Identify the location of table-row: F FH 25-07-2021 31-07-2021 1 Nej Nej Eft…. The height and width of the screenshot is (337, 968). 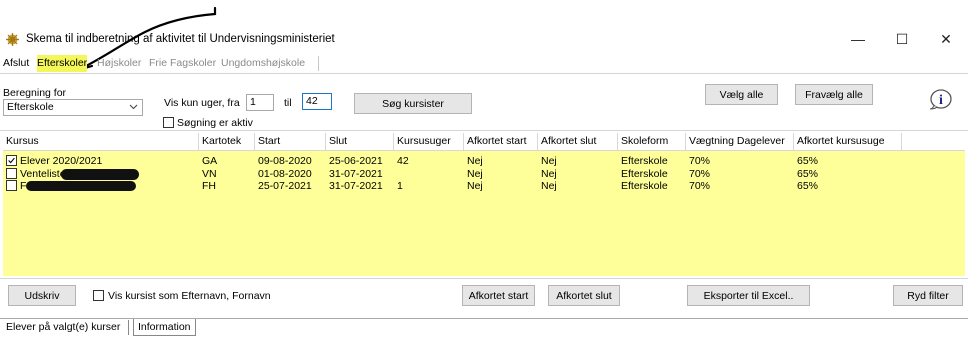
(484, 186).